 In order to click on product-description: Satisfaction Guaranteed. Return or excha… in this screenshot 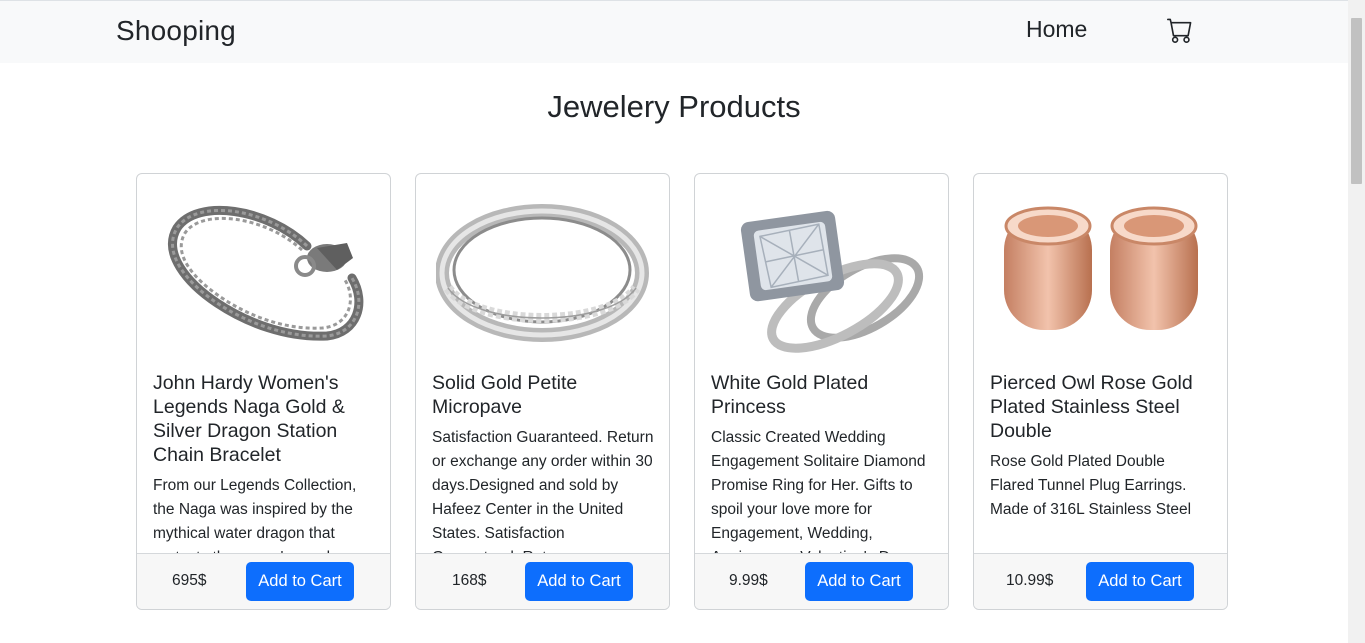, I will do `click(543, 491)`.